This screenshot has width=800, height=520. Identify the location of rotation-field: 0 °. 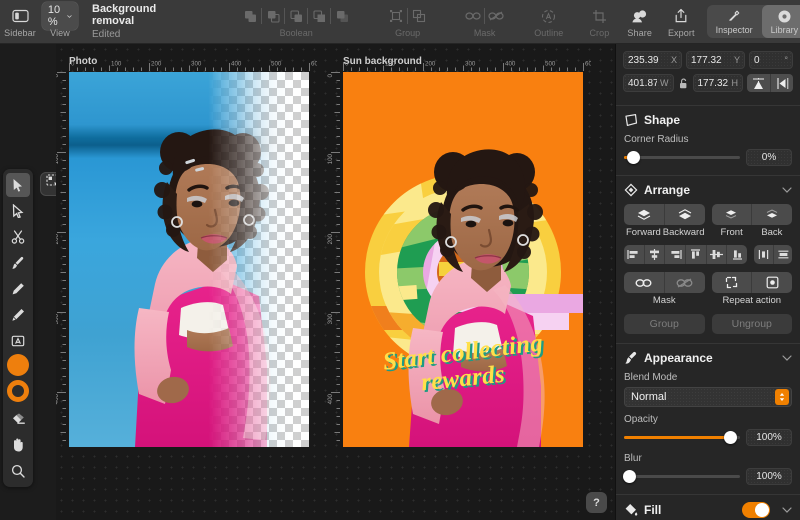
(771, 60).